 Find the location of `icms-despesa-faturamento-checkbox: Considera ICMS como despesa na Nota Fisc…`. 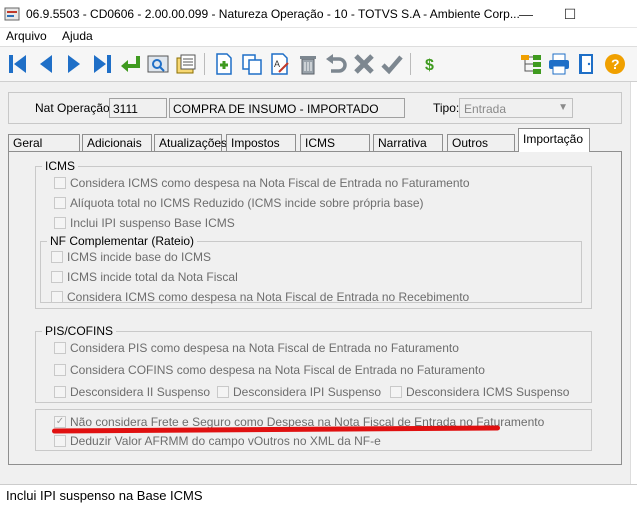

icms-despesa-faturamento-checkbox: Considera ICMS como despesa na Nota Fisc… is located at coordinates (262, 183).